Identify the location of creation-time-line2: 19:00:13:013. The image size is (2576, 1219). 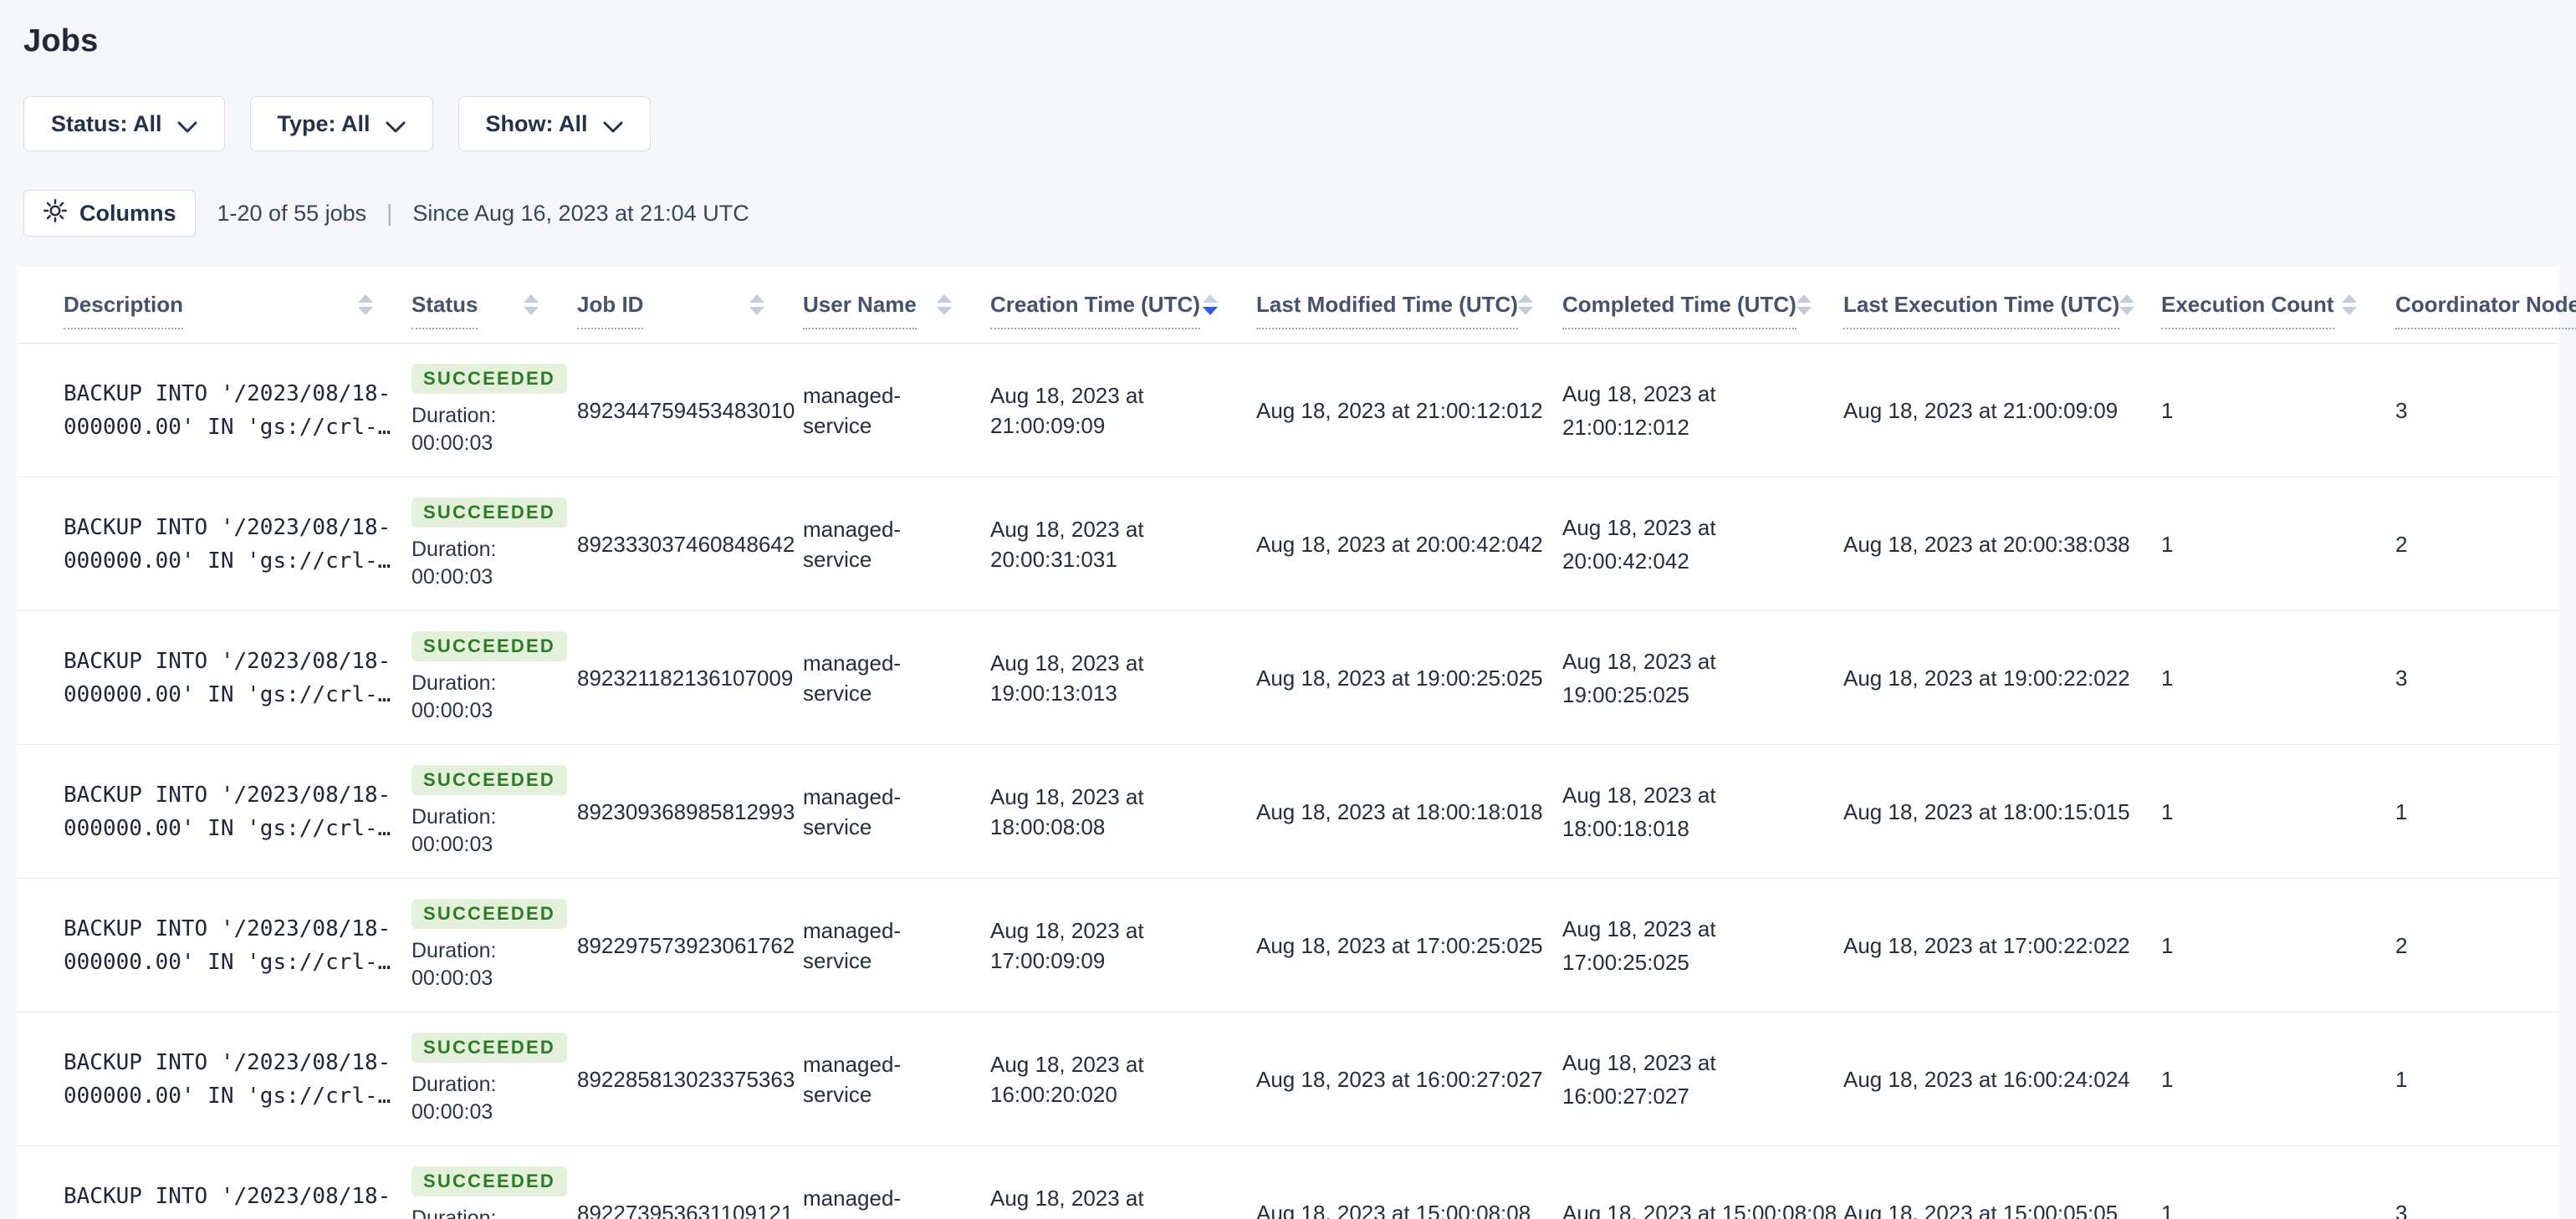
(1053, 693).